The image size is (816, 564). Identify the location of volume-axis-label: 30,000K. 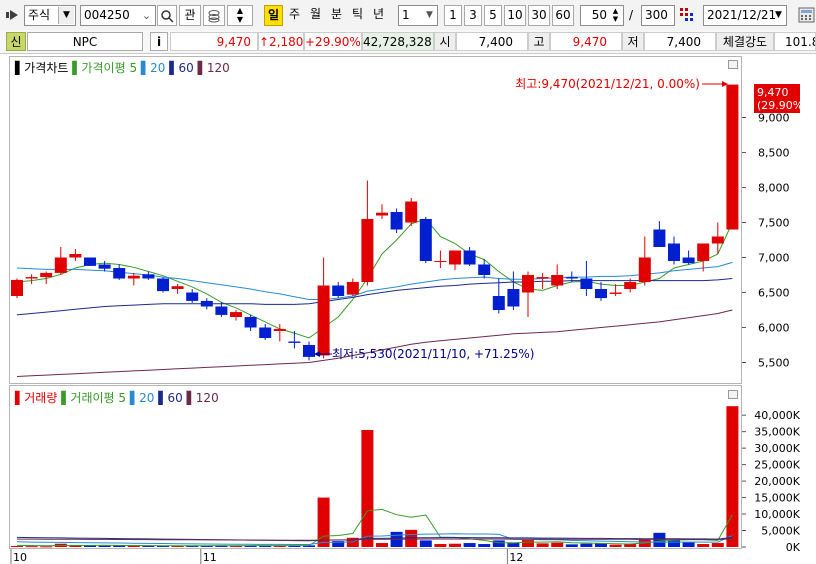
(777, 448).